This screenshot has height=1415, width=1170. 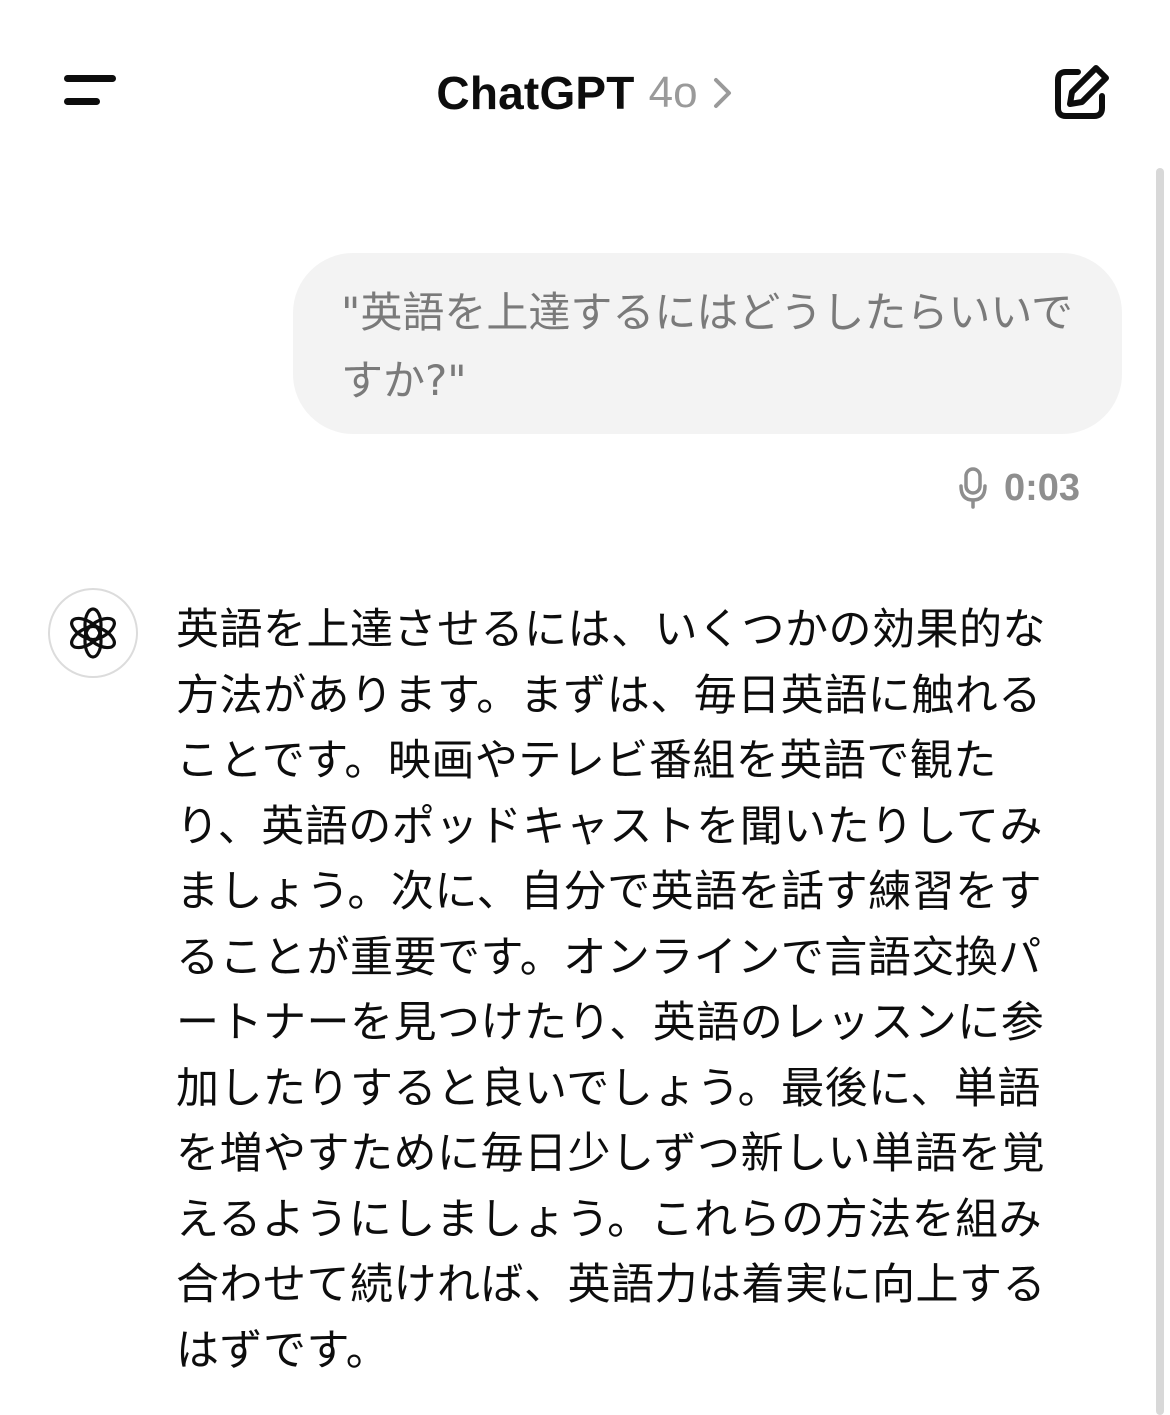 I want to click on new-chat-button, so click(x=1081, y=93).